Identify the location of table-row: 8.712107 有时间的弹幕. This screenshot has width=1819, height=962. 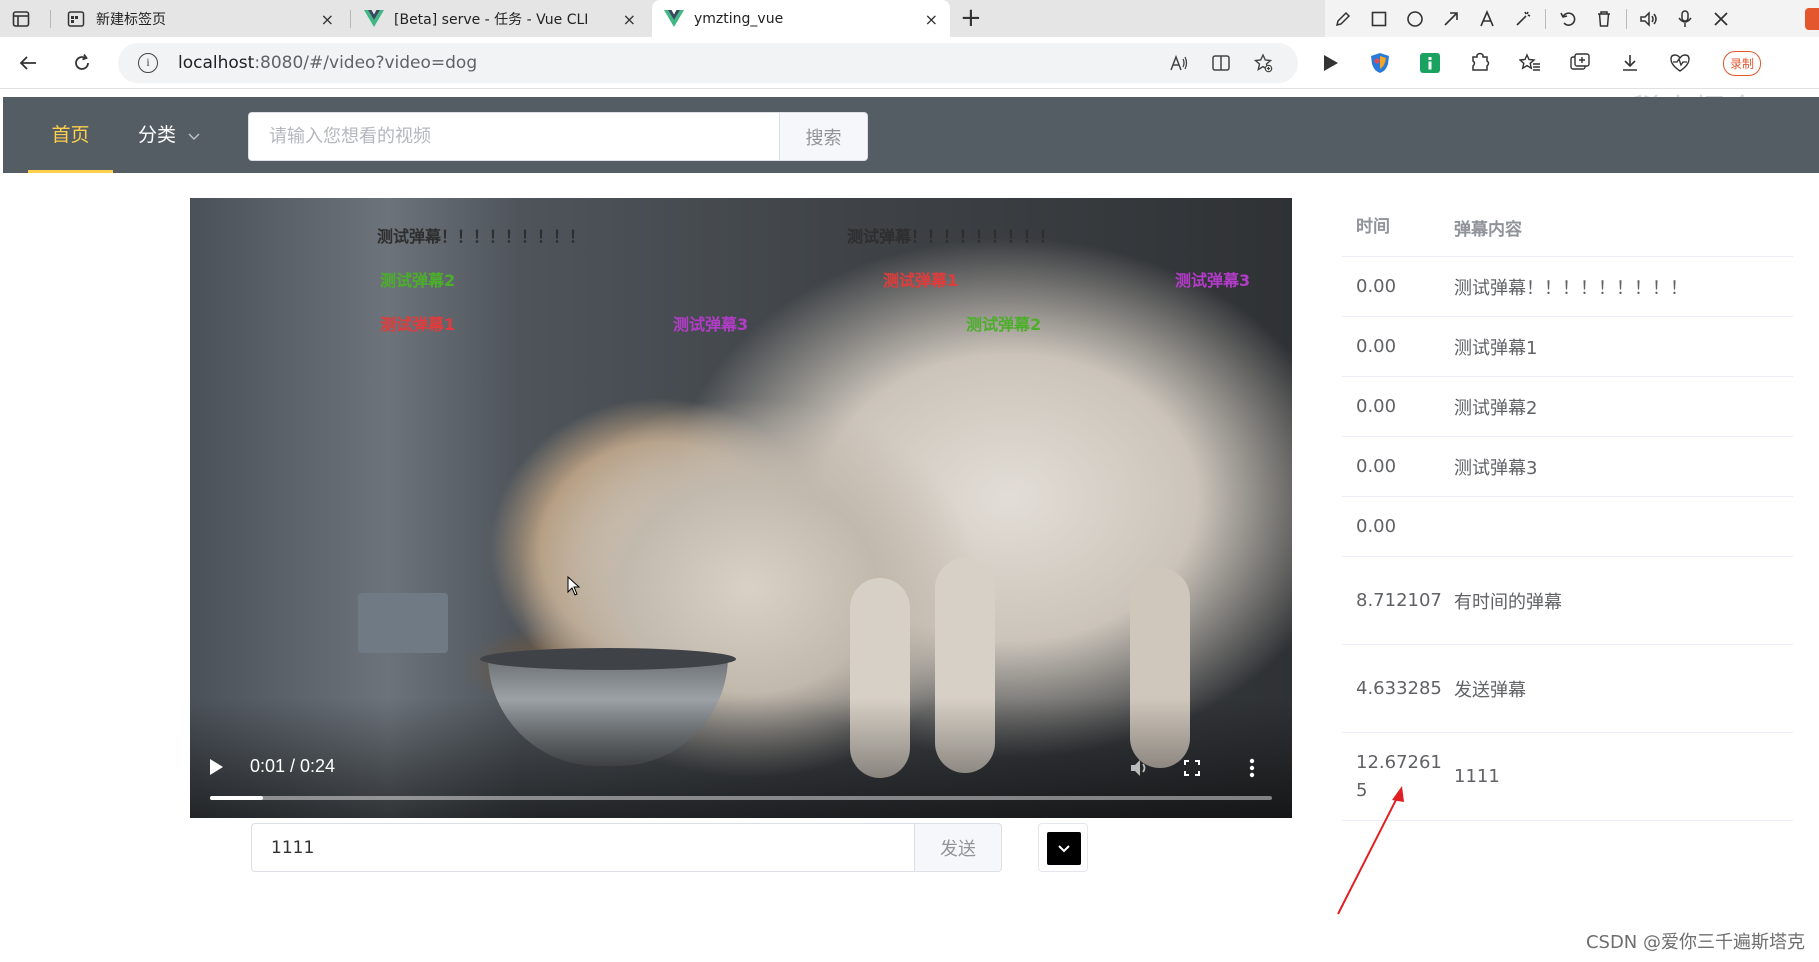
(1567, 601).